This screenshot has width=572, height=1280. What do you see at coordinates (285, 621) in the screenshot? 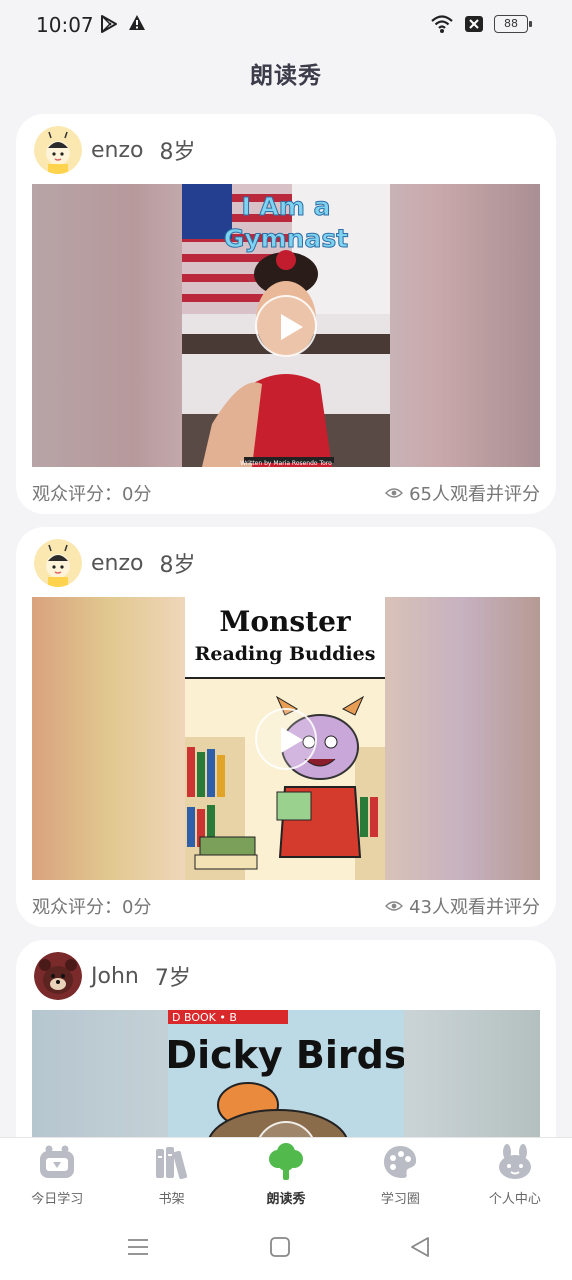
I see `cover-title-line1: Monster` at bounding box center [285, 621].